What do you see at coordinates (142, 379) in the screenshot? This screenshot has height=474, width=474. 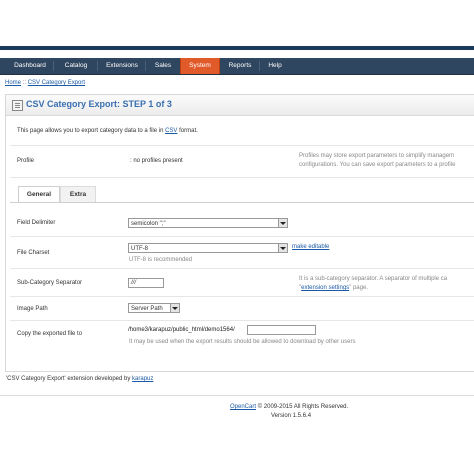 I see `karapuz-link: karapuz` at bounding box center [142, 379].